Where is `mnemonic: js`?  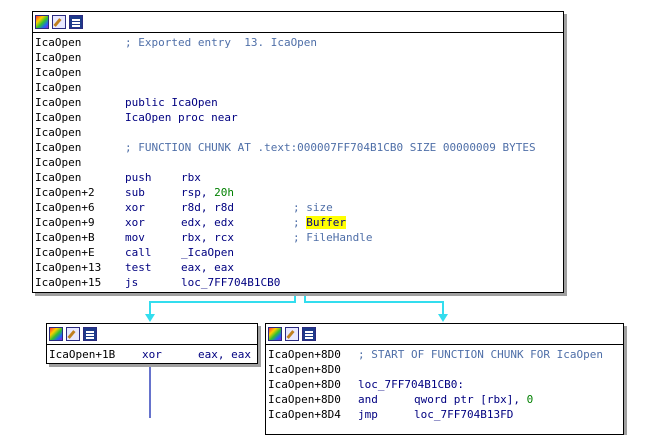
mnemonic: js is located at coordinates (132, 282).